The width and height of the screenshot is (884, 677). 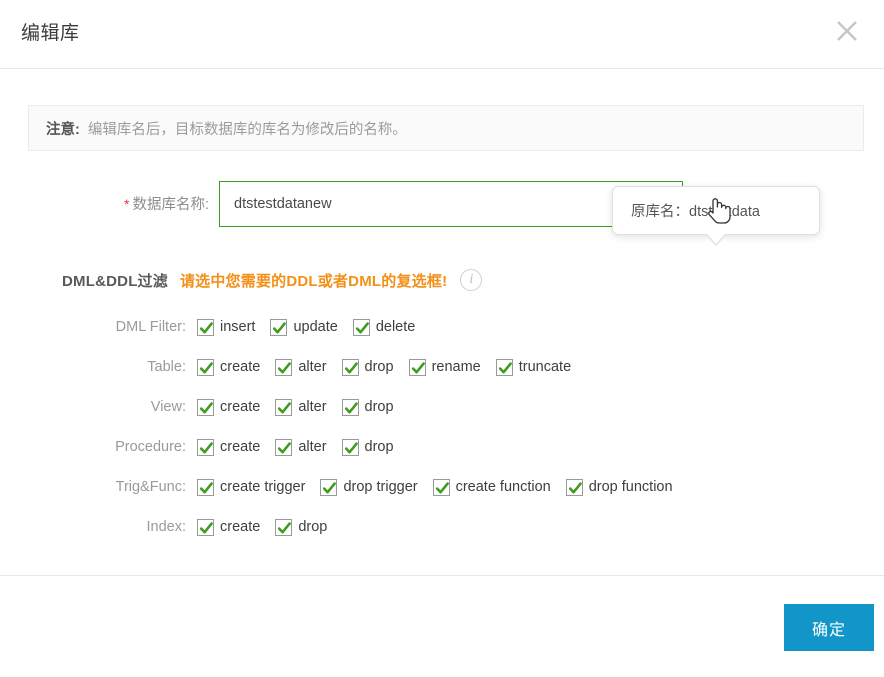 I want to click on filter-row-label: Trig&Func:, so click(x=150, y=487).